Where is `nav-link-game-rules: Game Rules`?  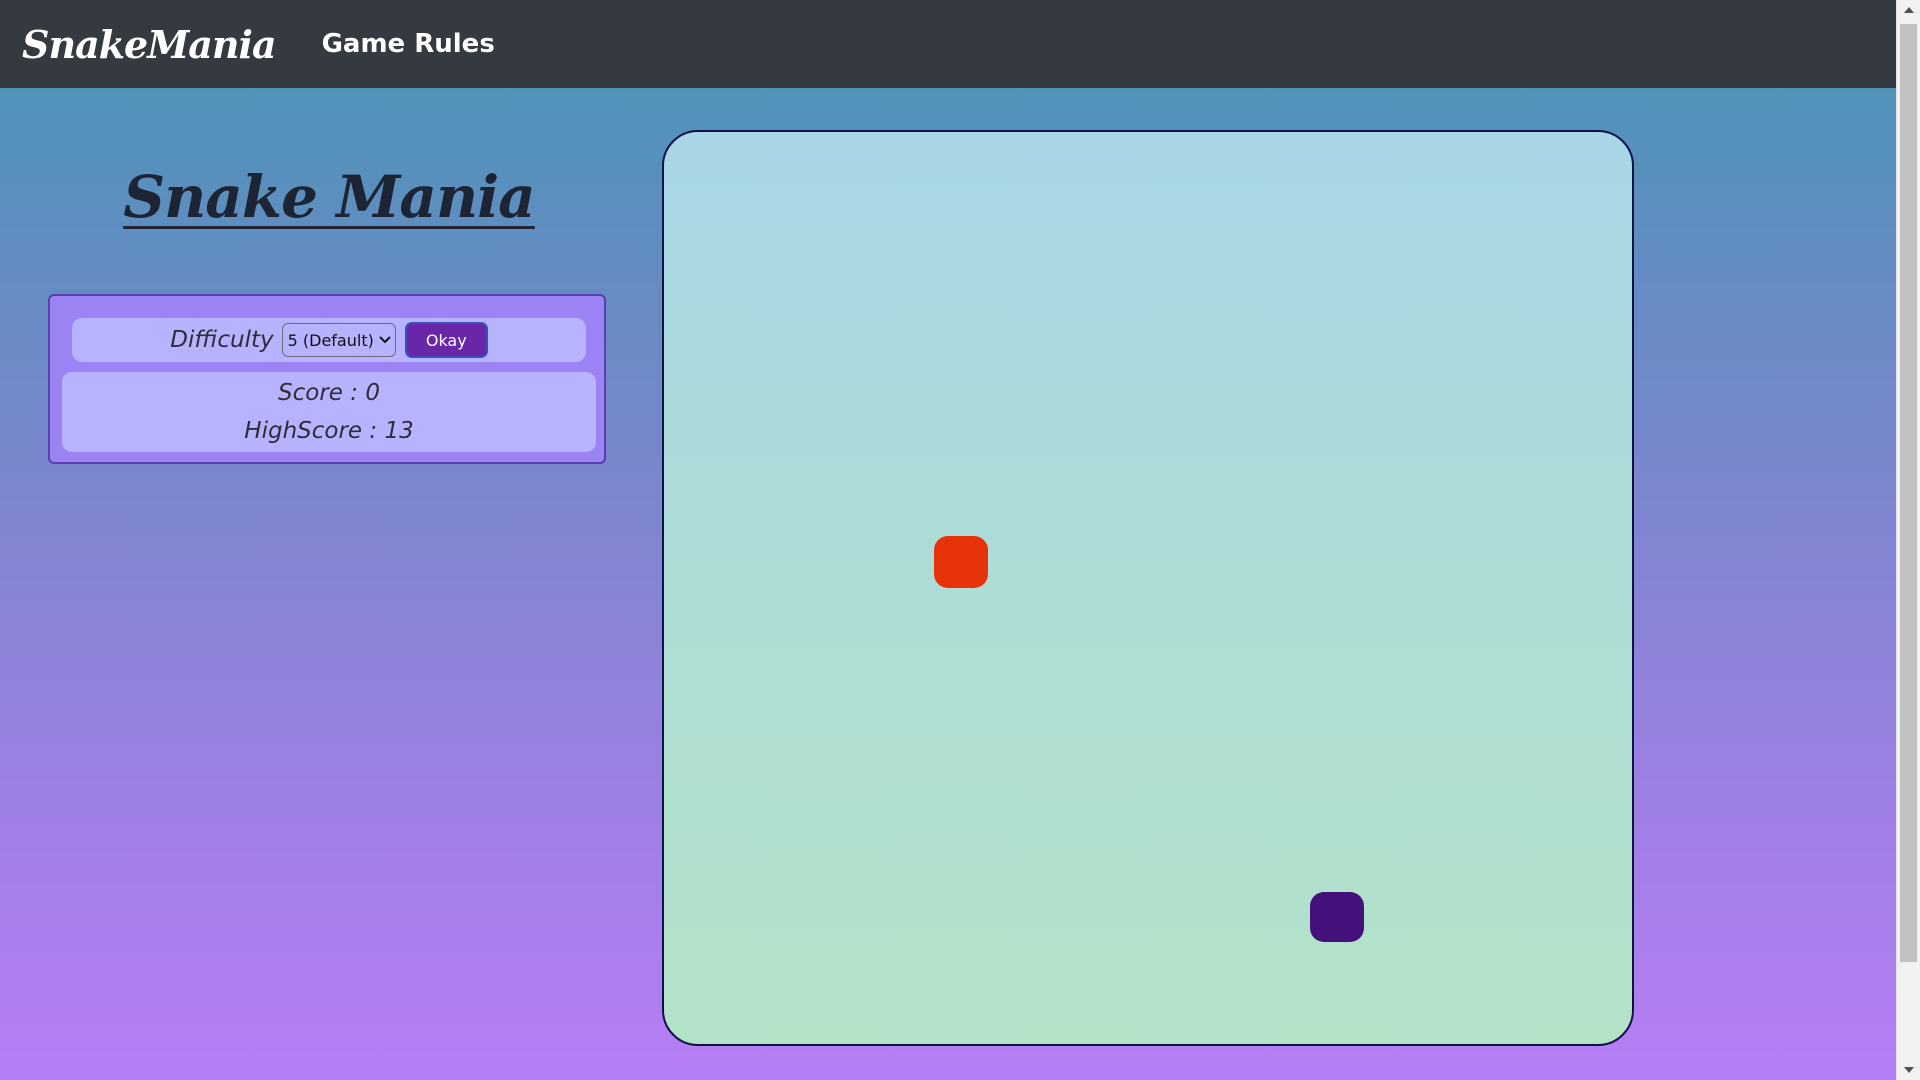
nav-link-game-rules: Game Rules is located at coordinates (408, 44).